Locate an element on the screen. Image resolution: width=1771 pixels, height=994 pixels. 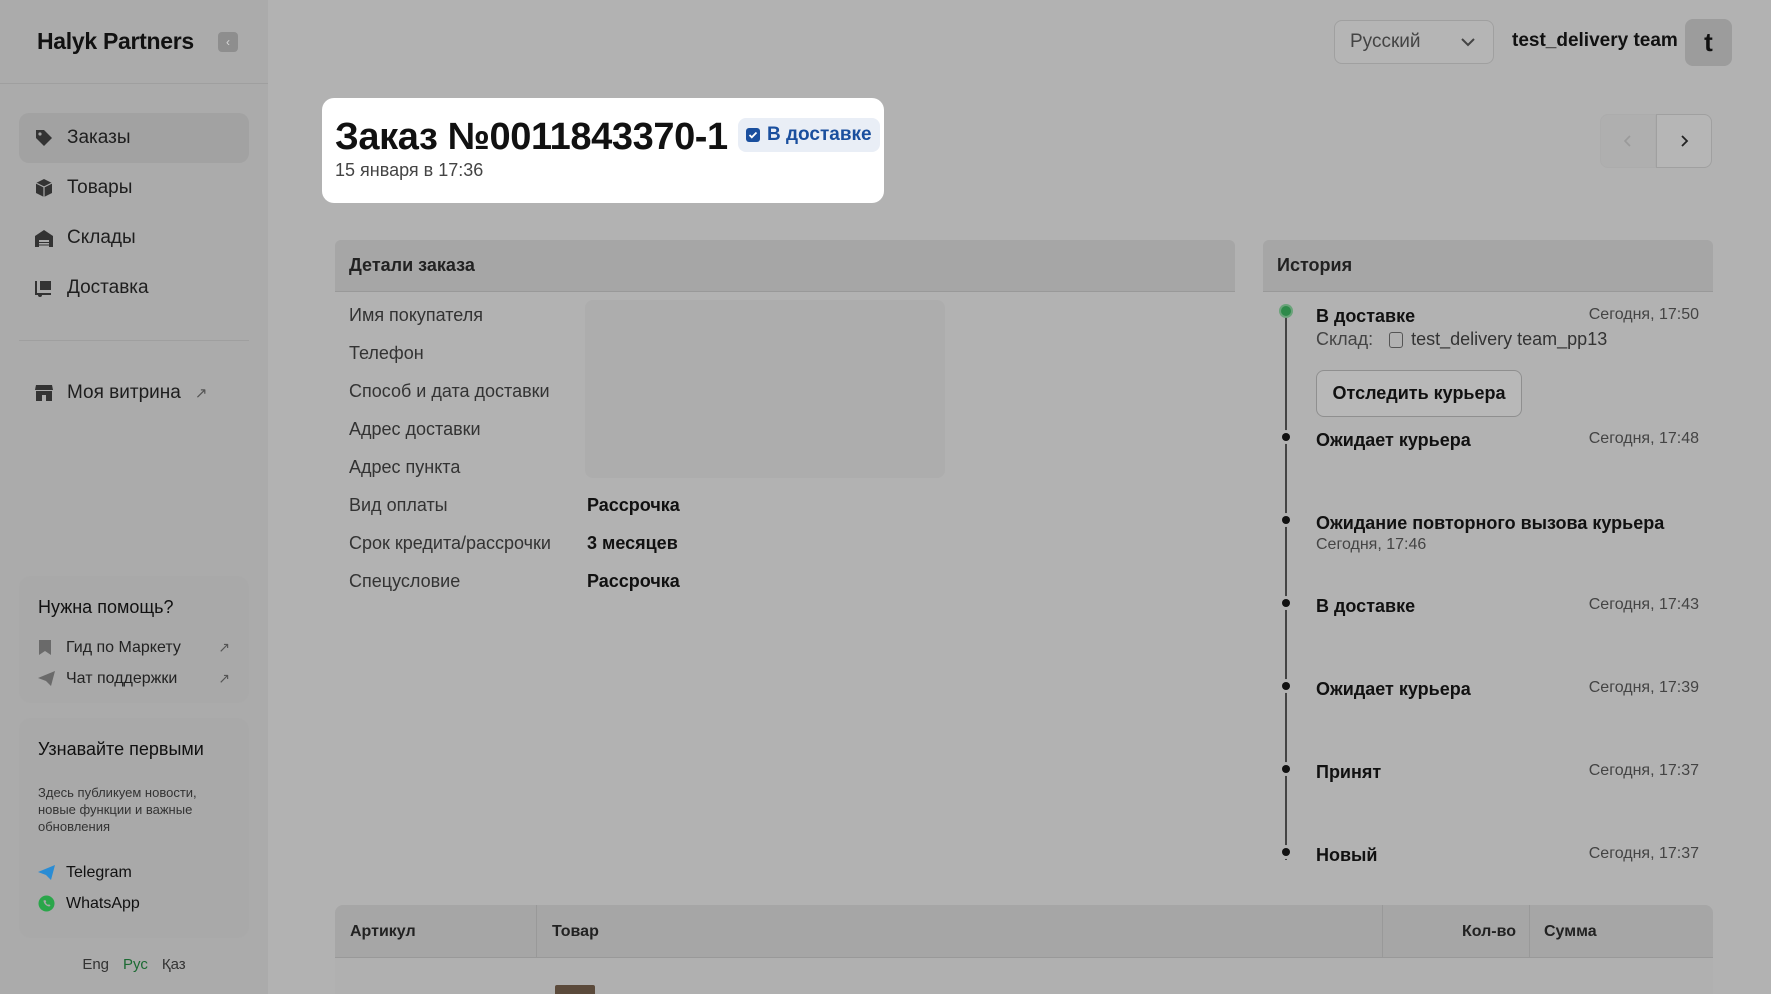
detail-row-phone: Телефон is located at coordinates (785, 353).